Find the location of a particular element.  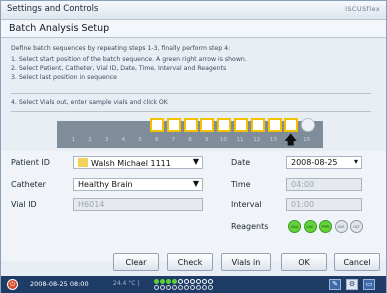

tray-overview-icon is located at coordinates (184, 281).